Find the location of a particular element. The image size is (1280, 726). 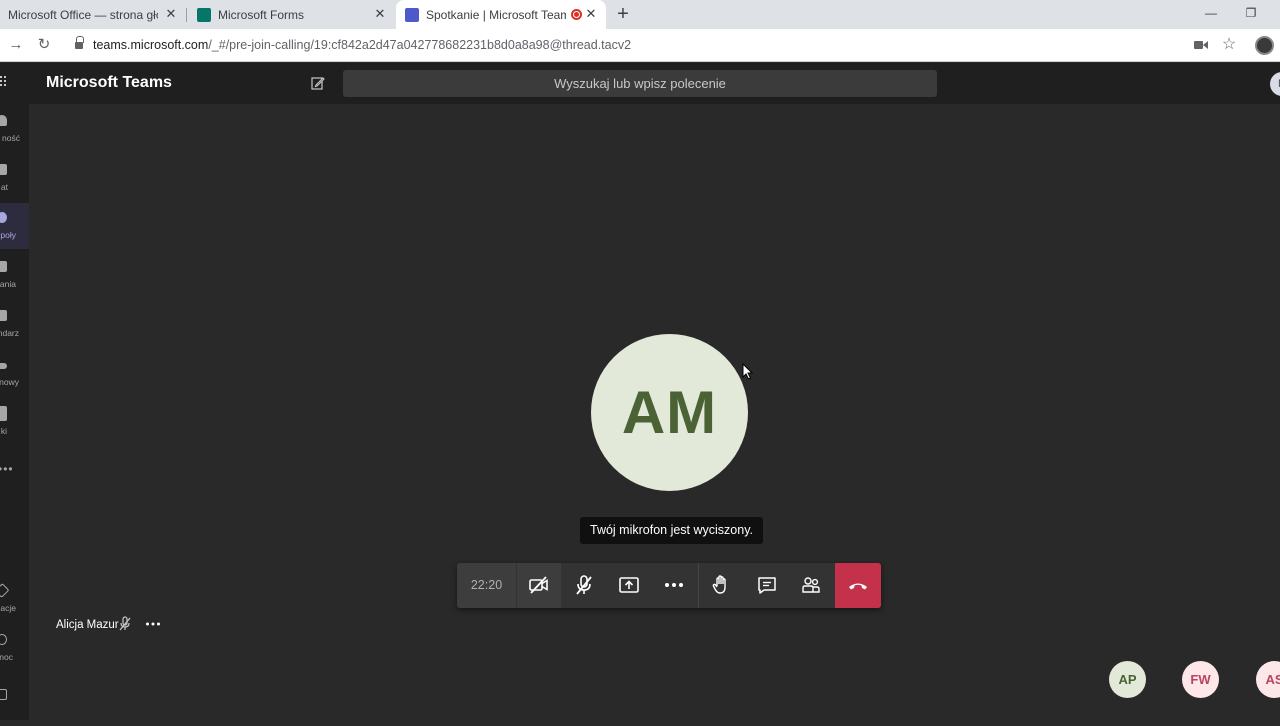

minimize-icon: — is located at coordinates (1211, 13).